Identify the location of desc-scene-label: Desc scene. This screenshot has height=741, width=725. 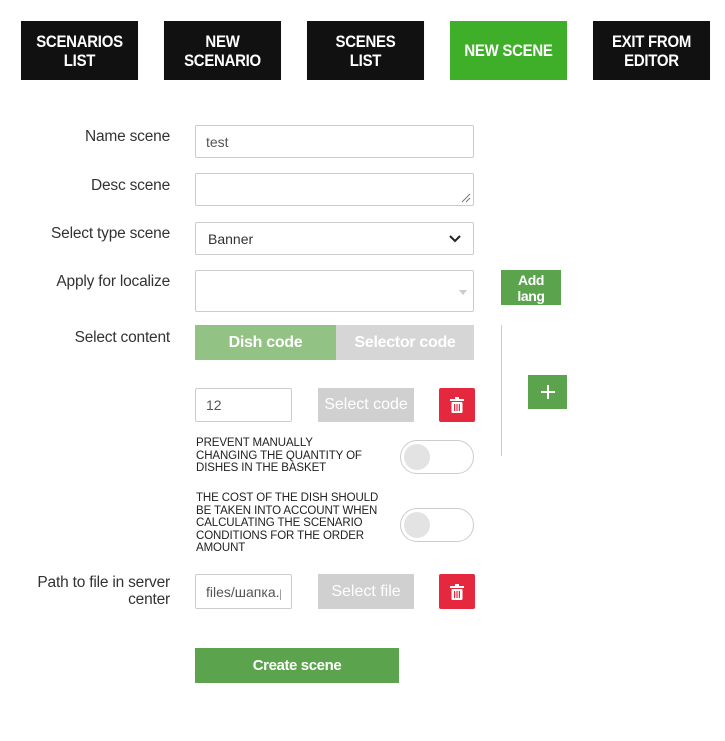
(130, 185).